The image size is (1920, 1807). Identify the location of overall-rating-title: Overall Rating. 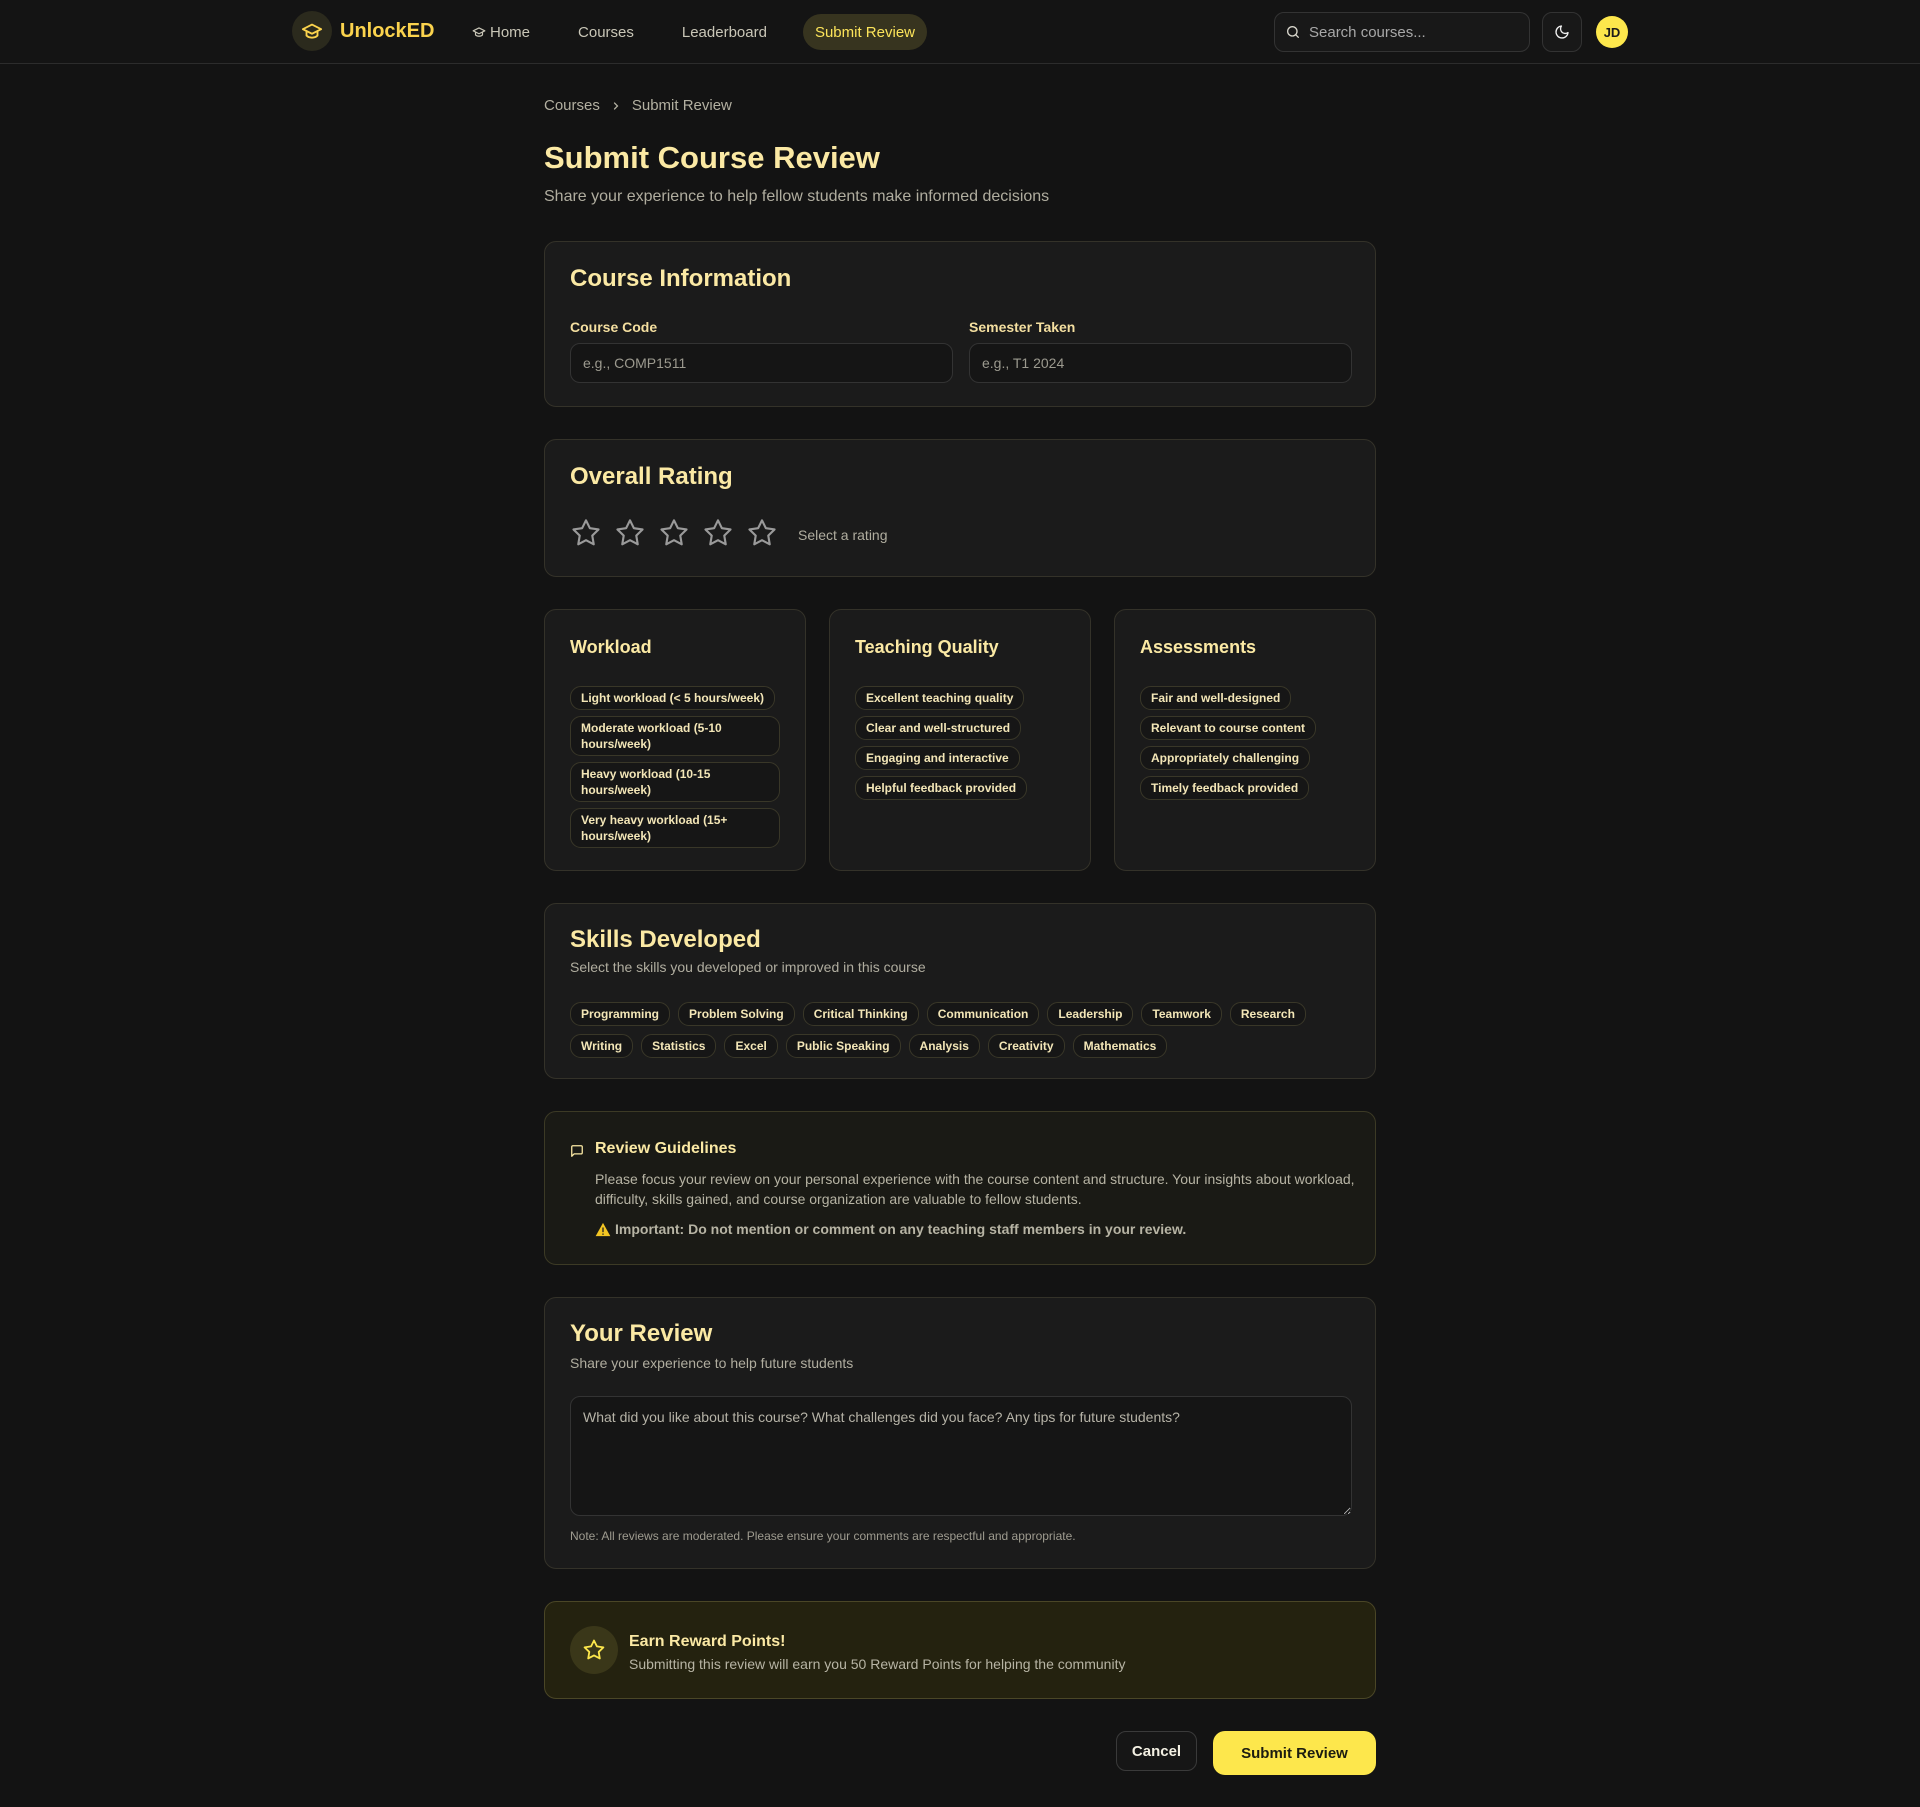
(651, 476).